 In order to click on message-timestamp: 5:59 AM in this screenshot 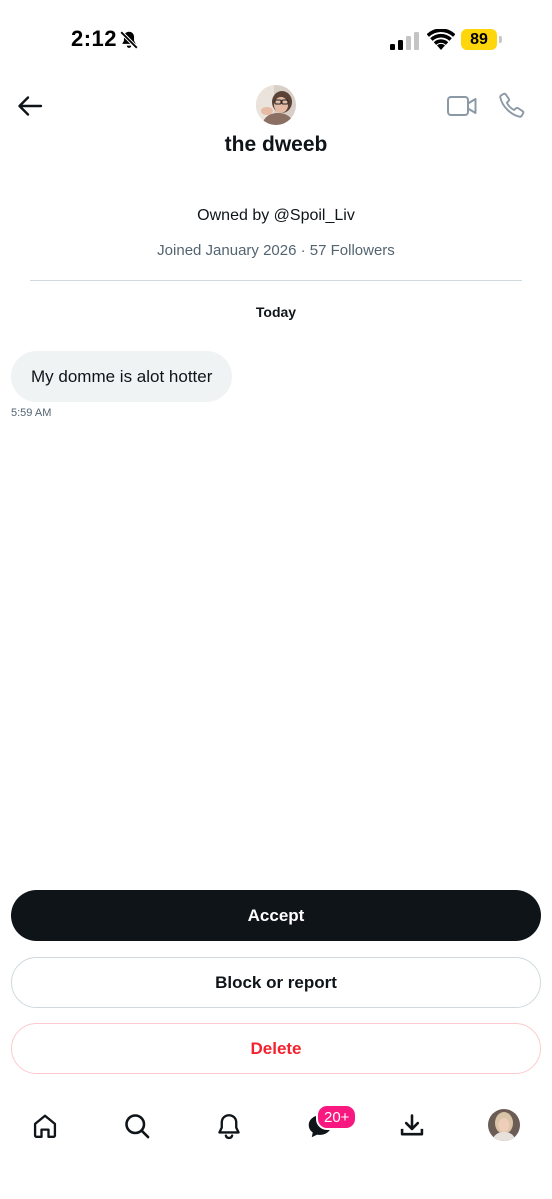, I will do `click(31, 413)`.